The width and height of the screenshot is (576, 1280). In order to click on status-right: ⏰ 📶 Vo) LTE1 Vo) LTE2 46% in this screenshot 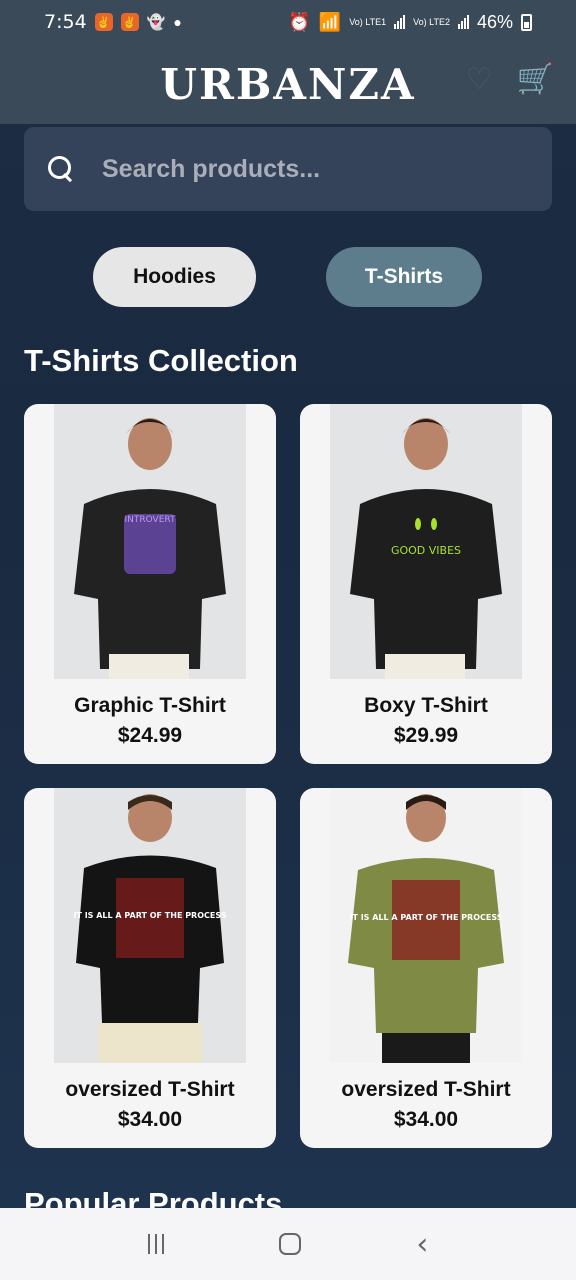, I will do `click(410, 22)`.